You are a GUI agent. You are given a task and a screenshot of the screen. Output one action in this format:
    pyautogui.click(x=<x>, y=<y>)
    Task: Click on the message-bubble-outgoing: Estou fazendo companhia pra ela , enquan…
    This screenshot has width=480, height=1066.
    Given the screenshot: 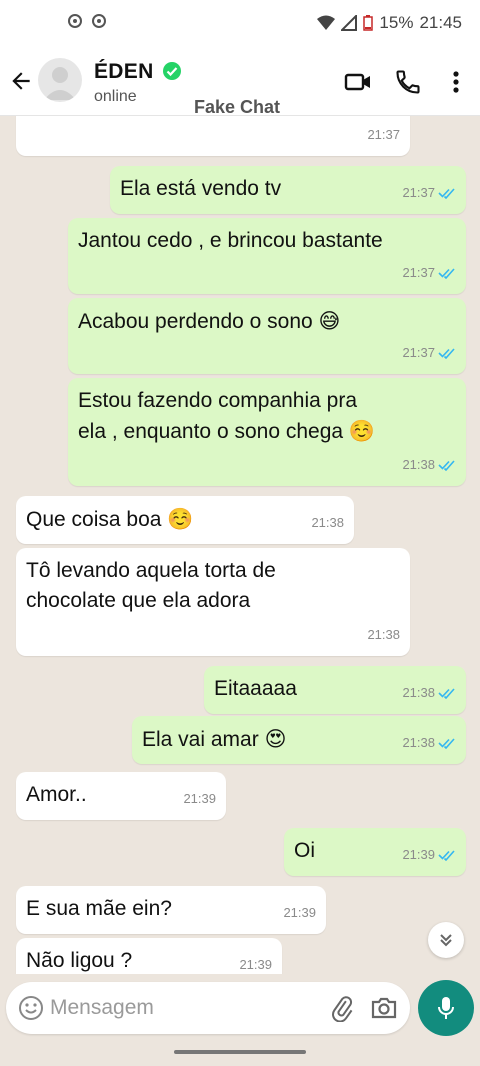 What is the action you would take?
    pyautogui.click(x=267, y=432)
    